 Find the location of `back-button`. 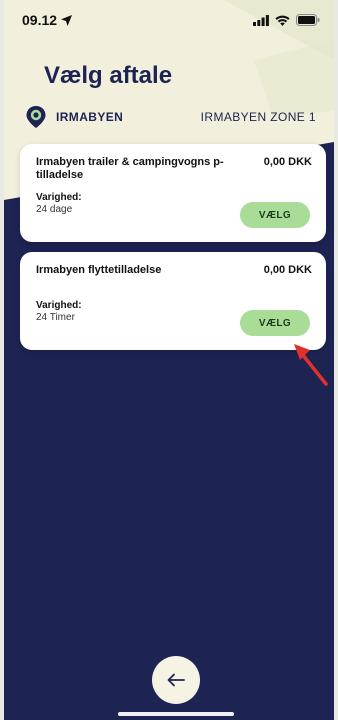

back-button is located at coordinates (176, 680).